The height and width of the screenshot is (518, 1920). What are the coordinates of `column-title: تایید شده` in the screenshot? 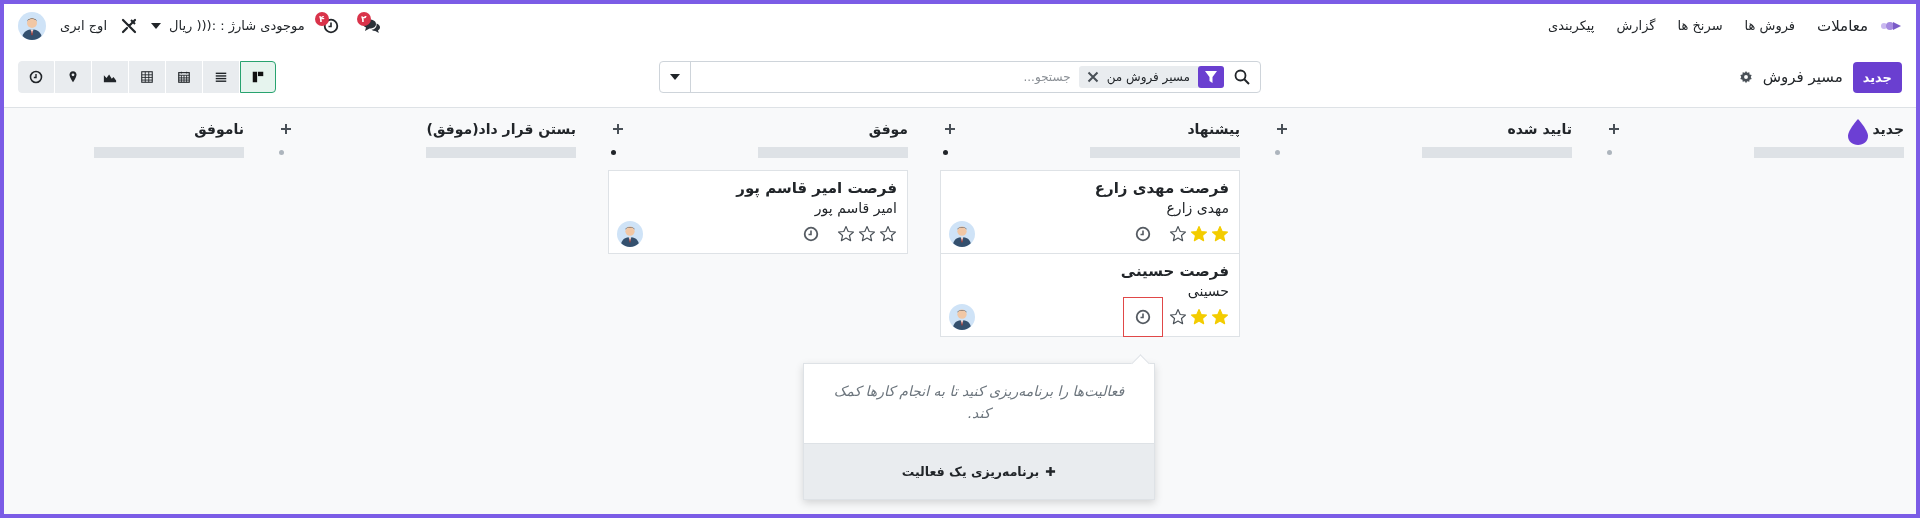 It's located at (1539, 129).